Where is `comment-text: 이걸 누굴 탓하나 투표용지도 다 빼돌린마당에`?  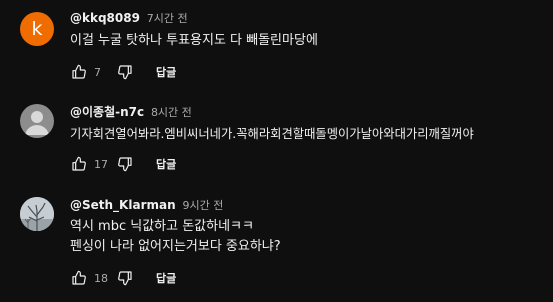
comment-text: 이걸 누굴 탓하나 투표용지도 다 빼돌린마당에 is located at coordinates (194, 41).